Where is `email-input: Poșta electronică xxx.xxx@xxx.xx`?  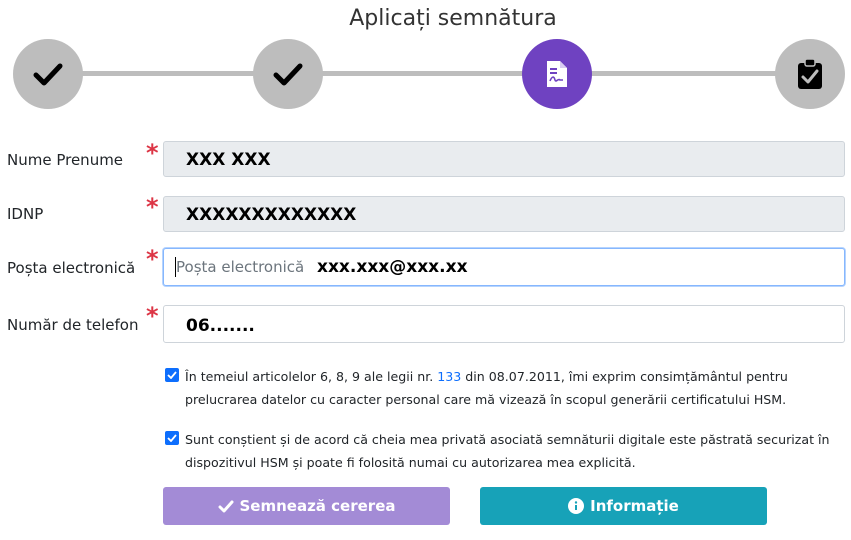 email-input: Poșta electronică xxx.xxx@xxx.xx is located at coordinates (504, 267).